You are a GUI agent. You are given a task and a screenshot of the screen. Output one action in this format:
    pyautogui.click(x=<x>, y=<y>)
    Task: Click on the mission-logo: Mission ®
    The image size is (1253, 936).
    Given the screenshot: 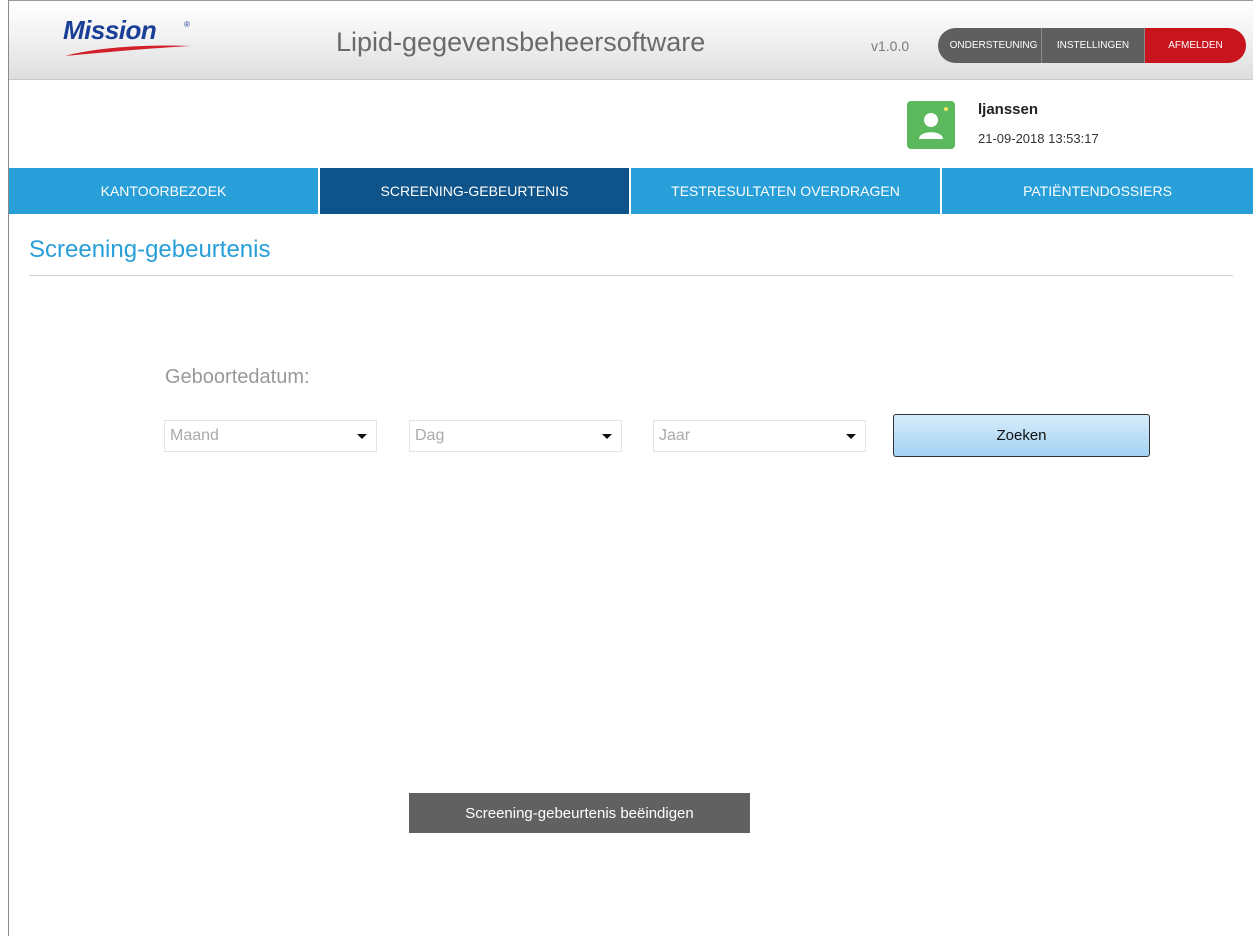 What is the action you would take?
    pyautogui.click(x=133, y=43)
    